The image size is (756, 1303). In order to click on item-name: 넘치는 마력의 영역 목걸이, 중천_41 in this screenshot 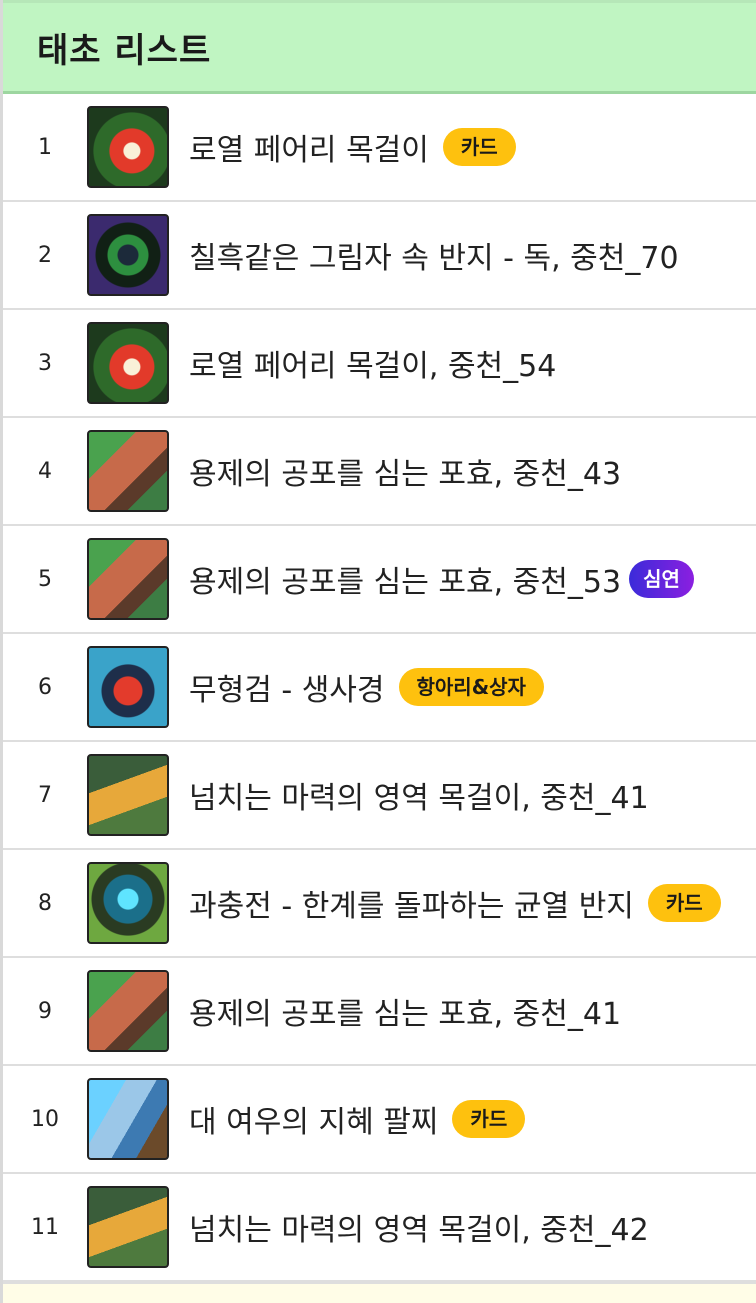, I will do `click(419, 795)`.